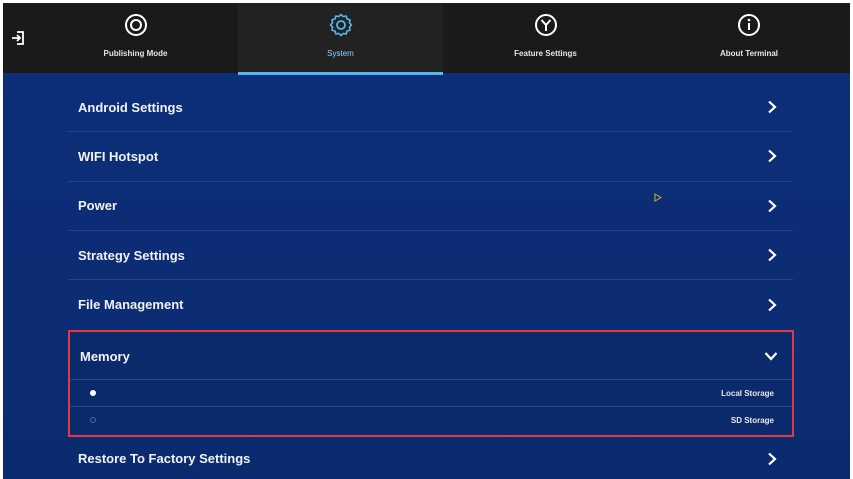 The image size is (853, 479). I want to click on active-tab-indicator, so click(340, 73).